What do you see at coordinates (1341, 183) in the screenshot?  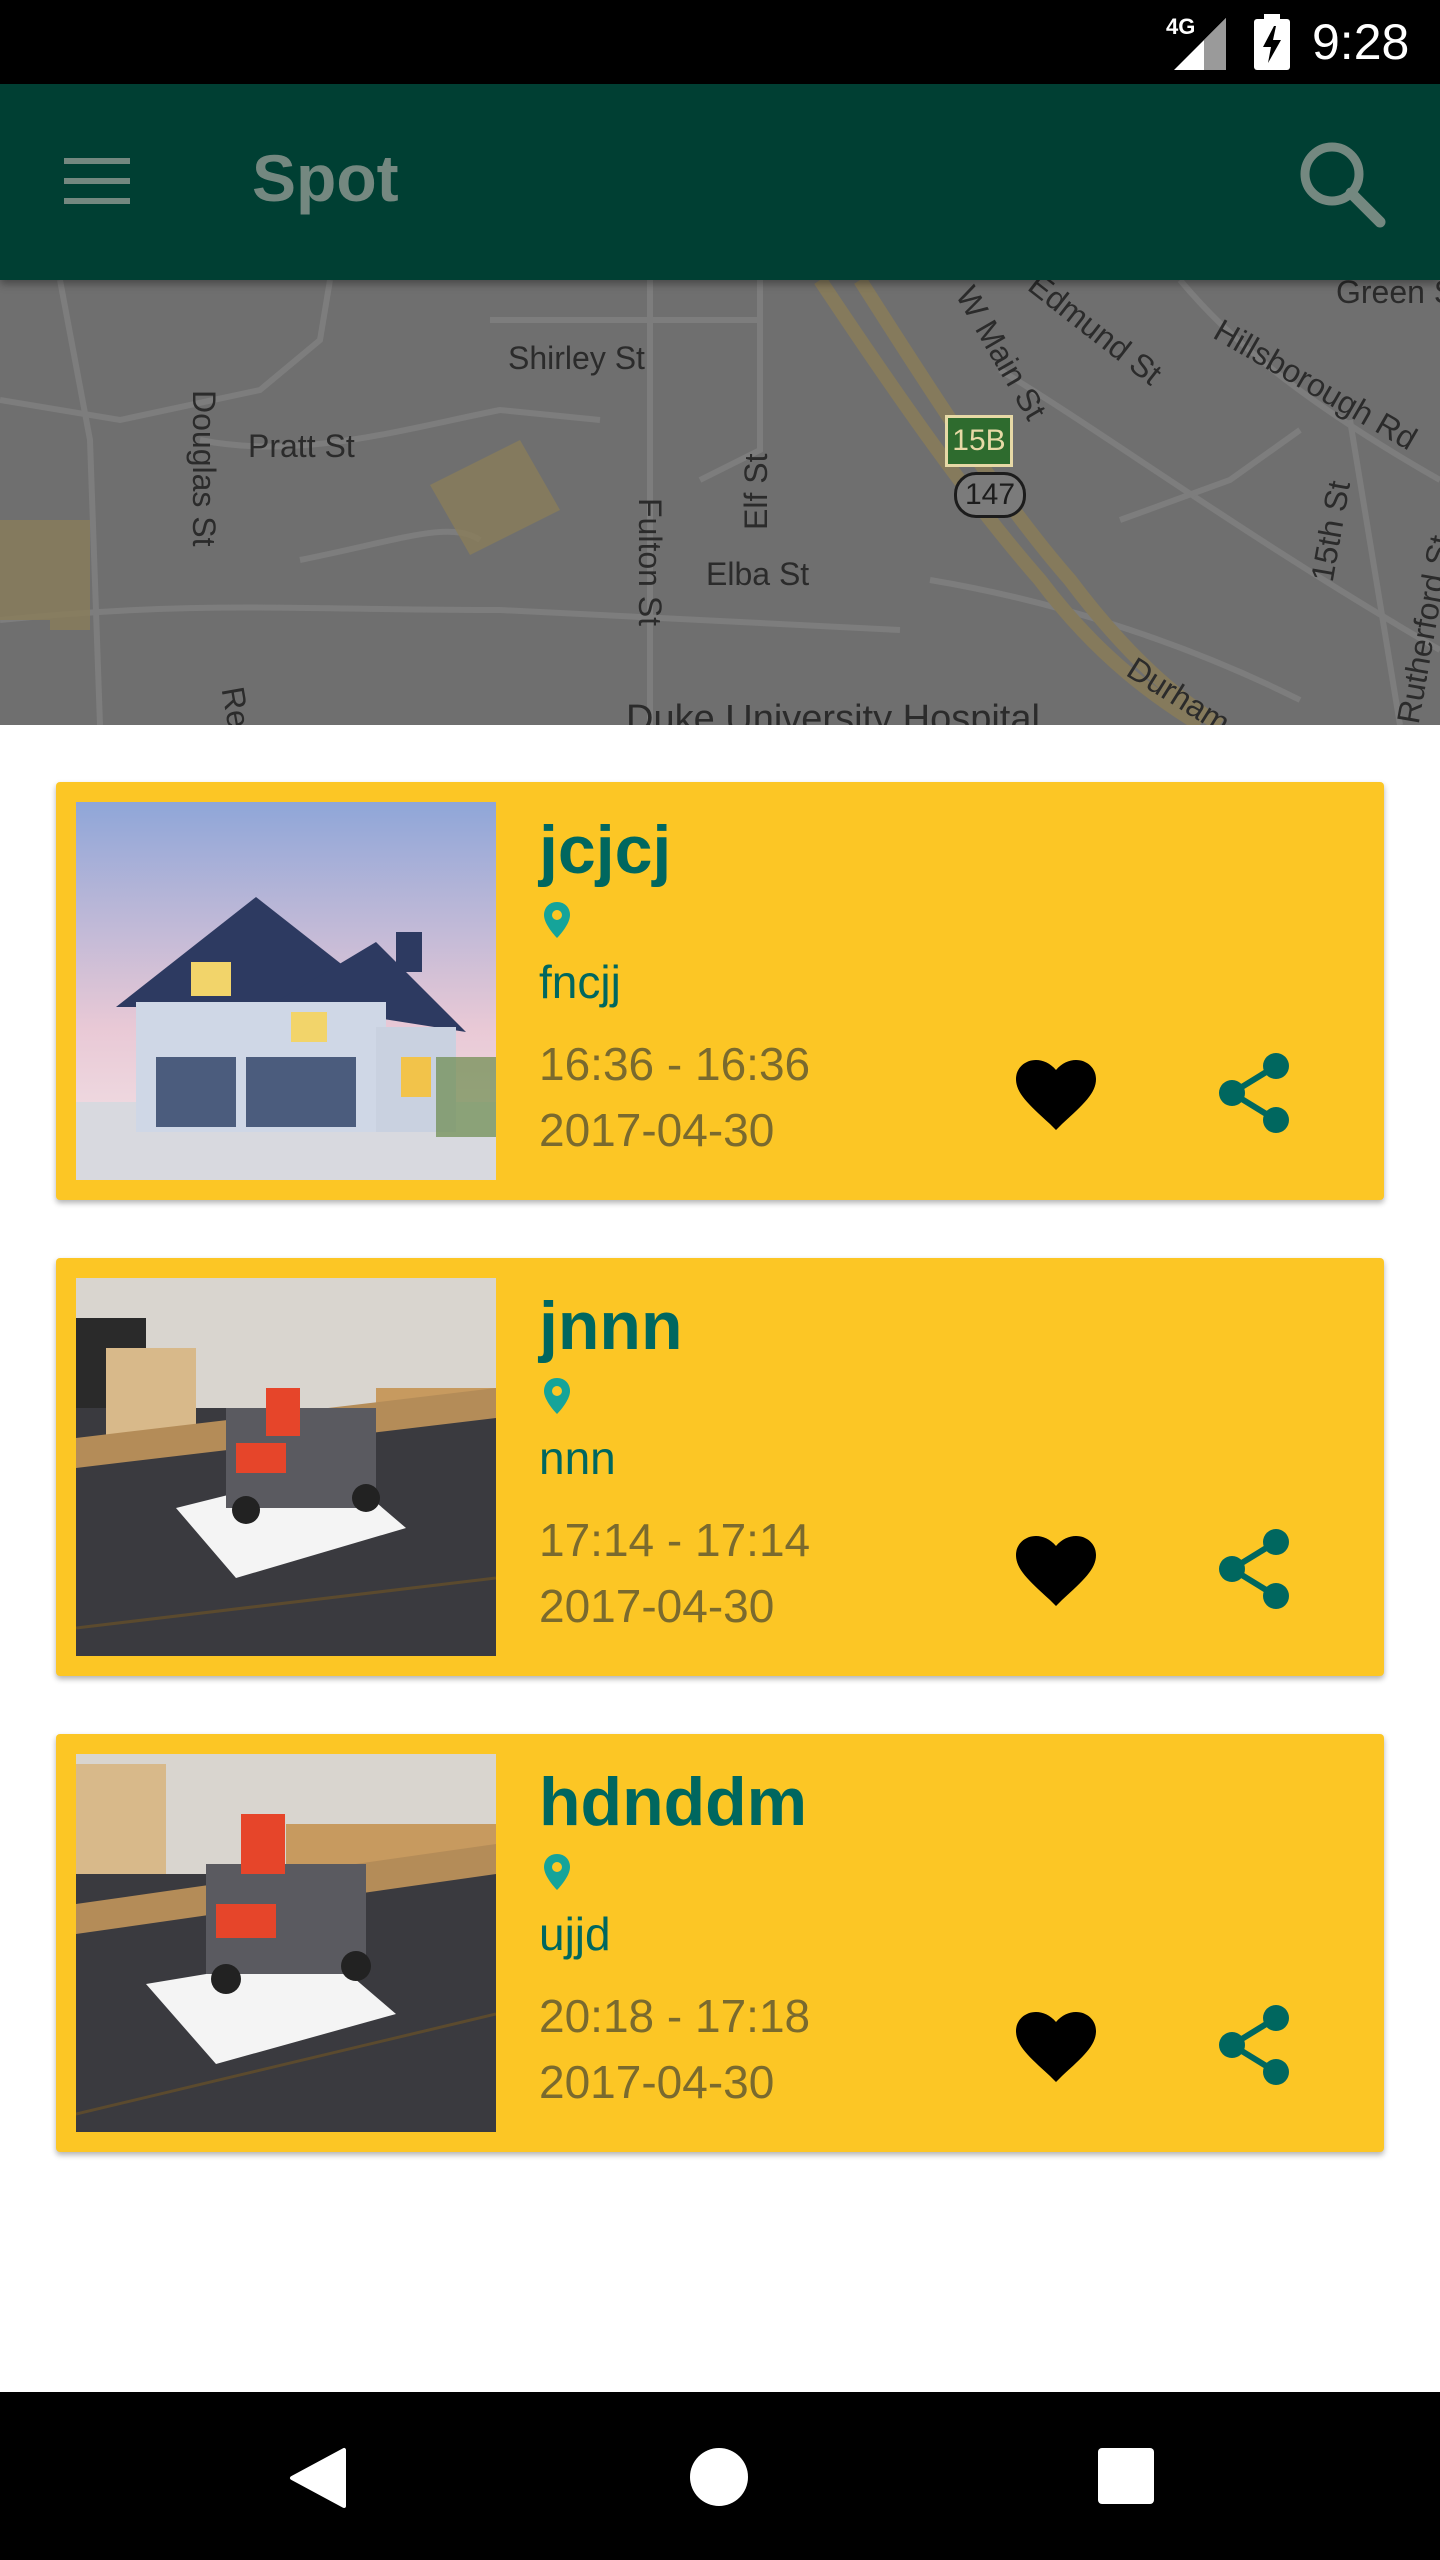 I see `search-icon` at bounding box center [1341, 183].